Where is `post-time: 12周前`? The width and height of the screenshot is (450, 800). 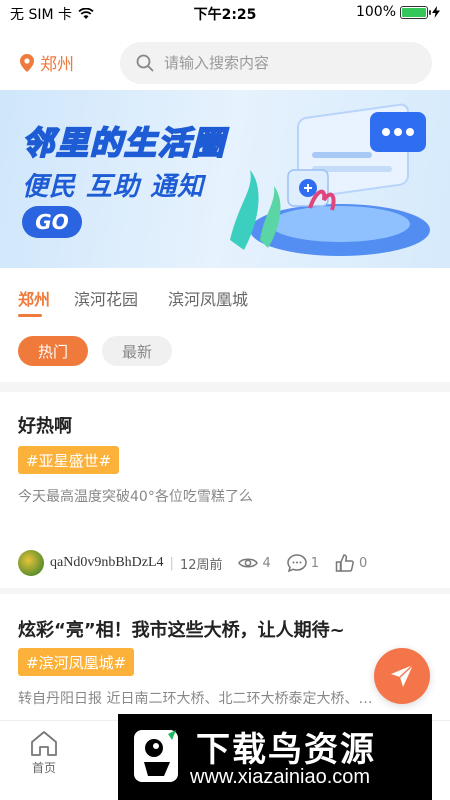 post-time: 12周前 is located at coordinates (201, 565).